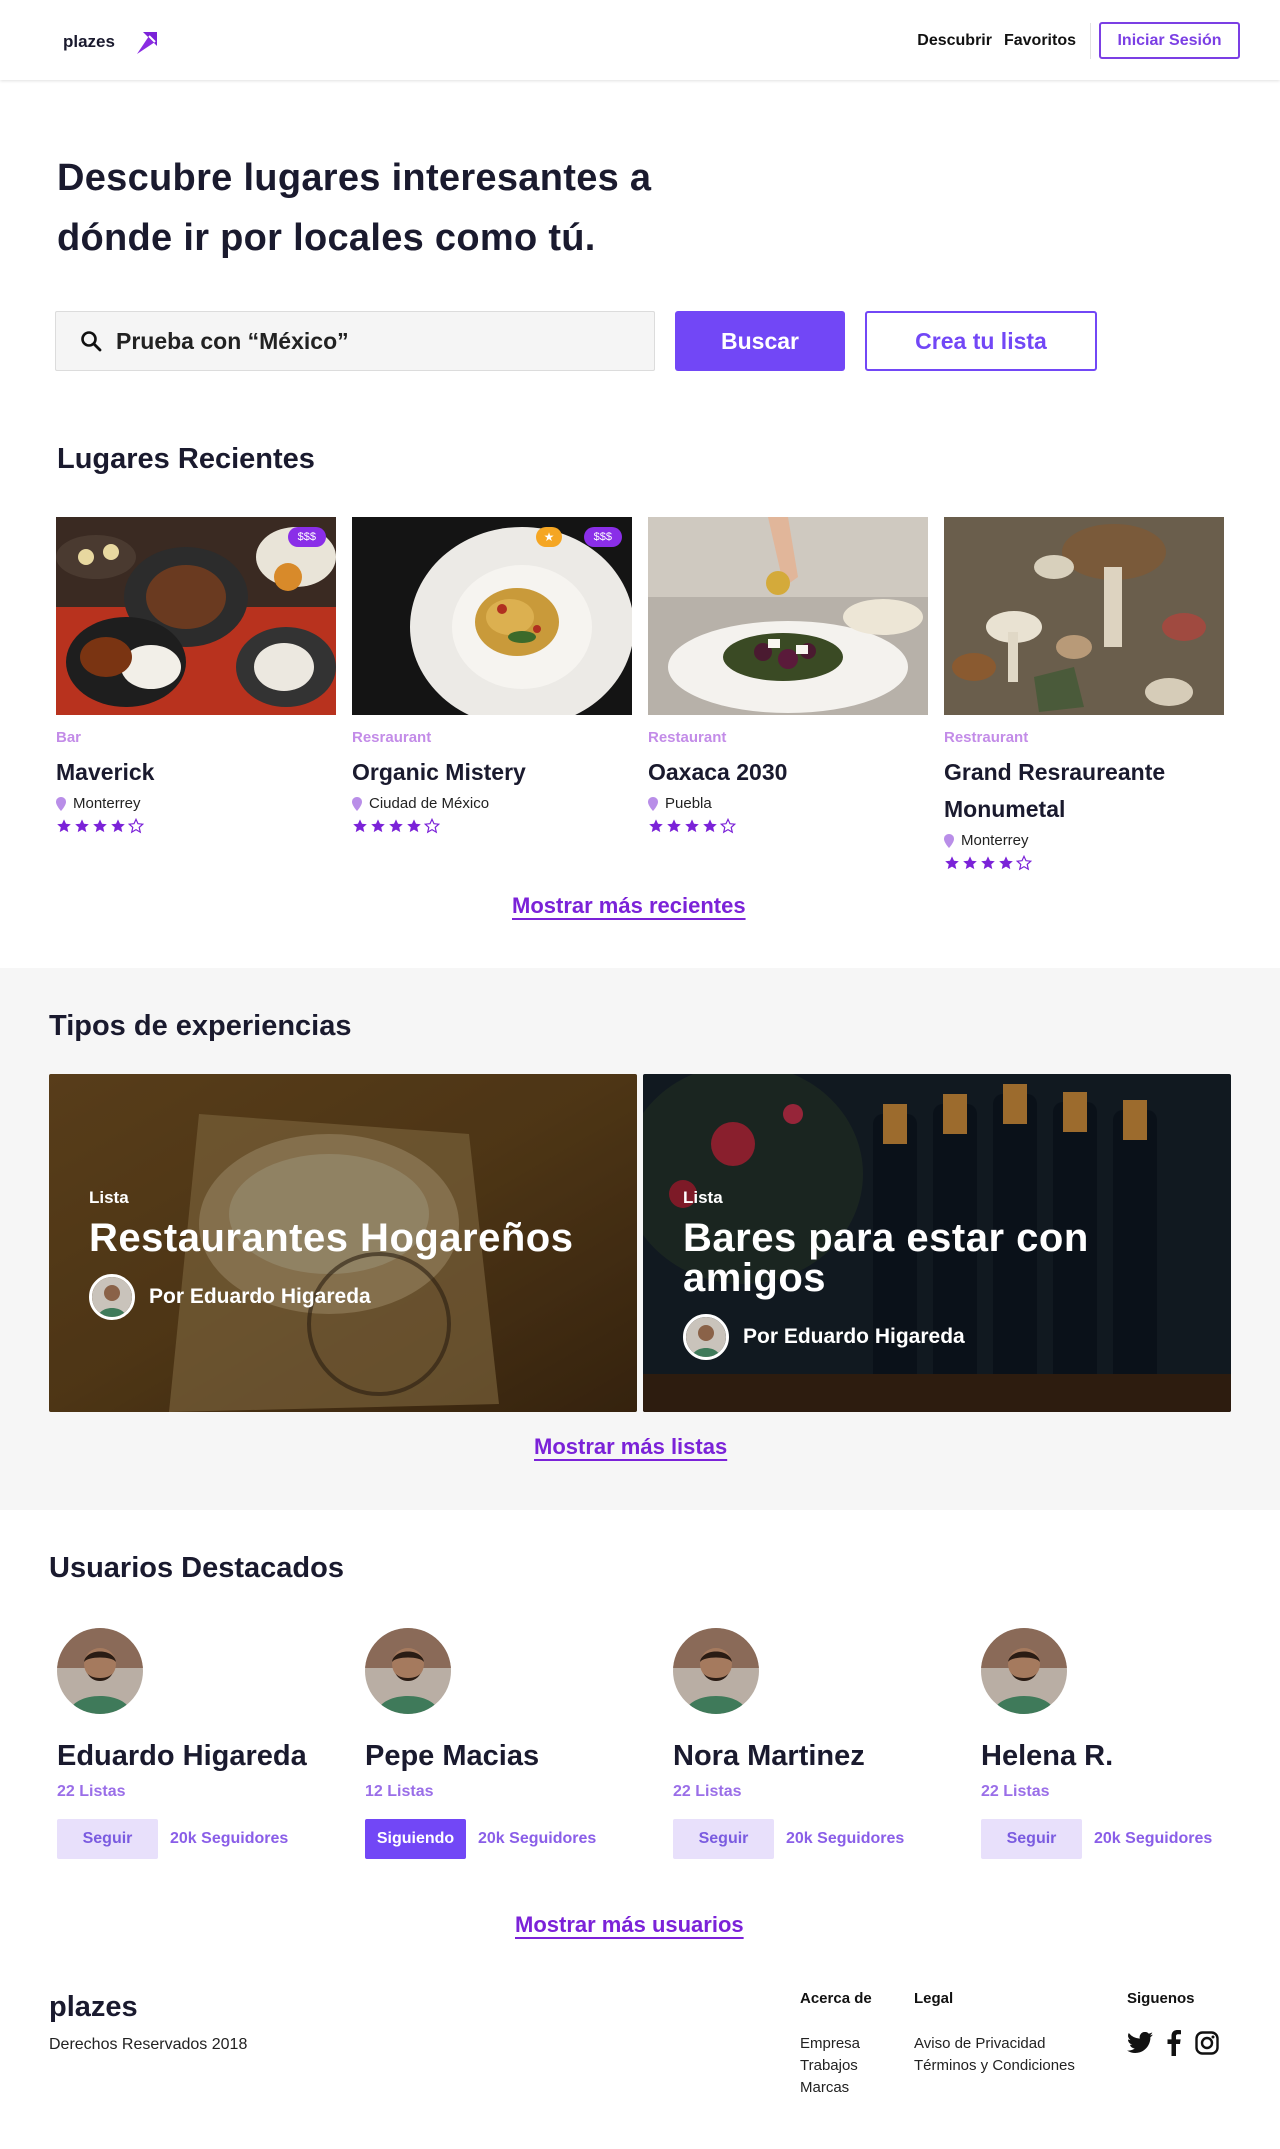 The width and height of the screenshot is (1280, 2149). Describe the element at coordinates (1161, 1998) in the screenshot. I see `footer-col-title: Siguenos` at that location.